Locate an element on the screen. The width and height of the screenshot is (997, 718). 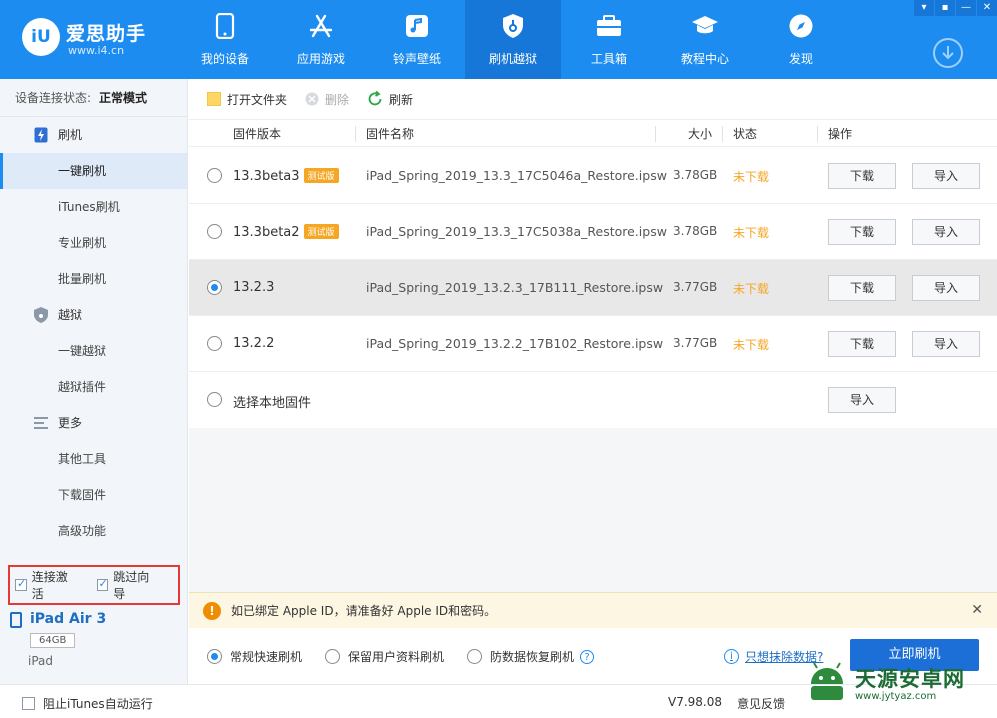
nav-ringtones: 铃声壁纸 is located at coordinates (417, 39).